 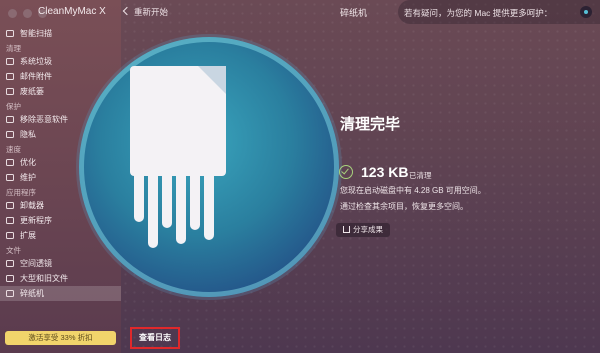 I want to click on cleaned-size-note: 已清理, so click(x=420, y=175).